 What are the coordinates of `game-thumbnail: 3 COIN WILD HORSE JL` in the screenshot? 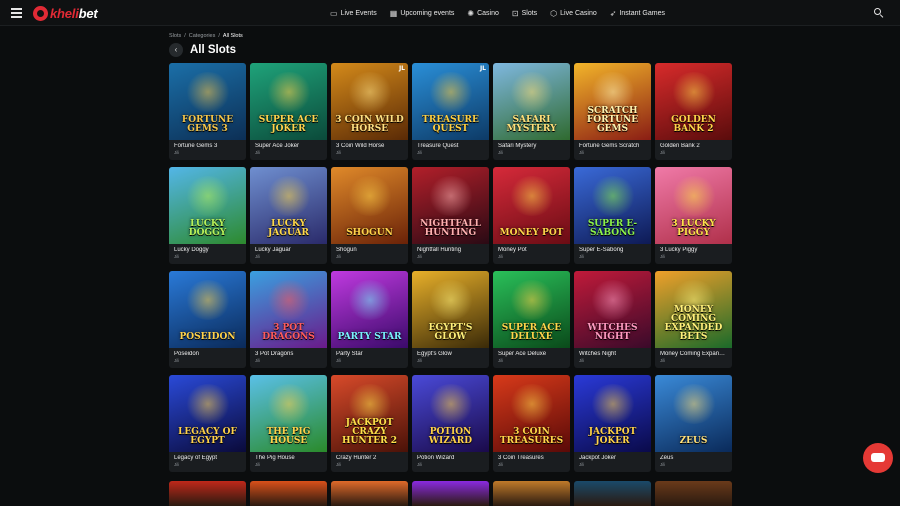 It's located at (369, 101).